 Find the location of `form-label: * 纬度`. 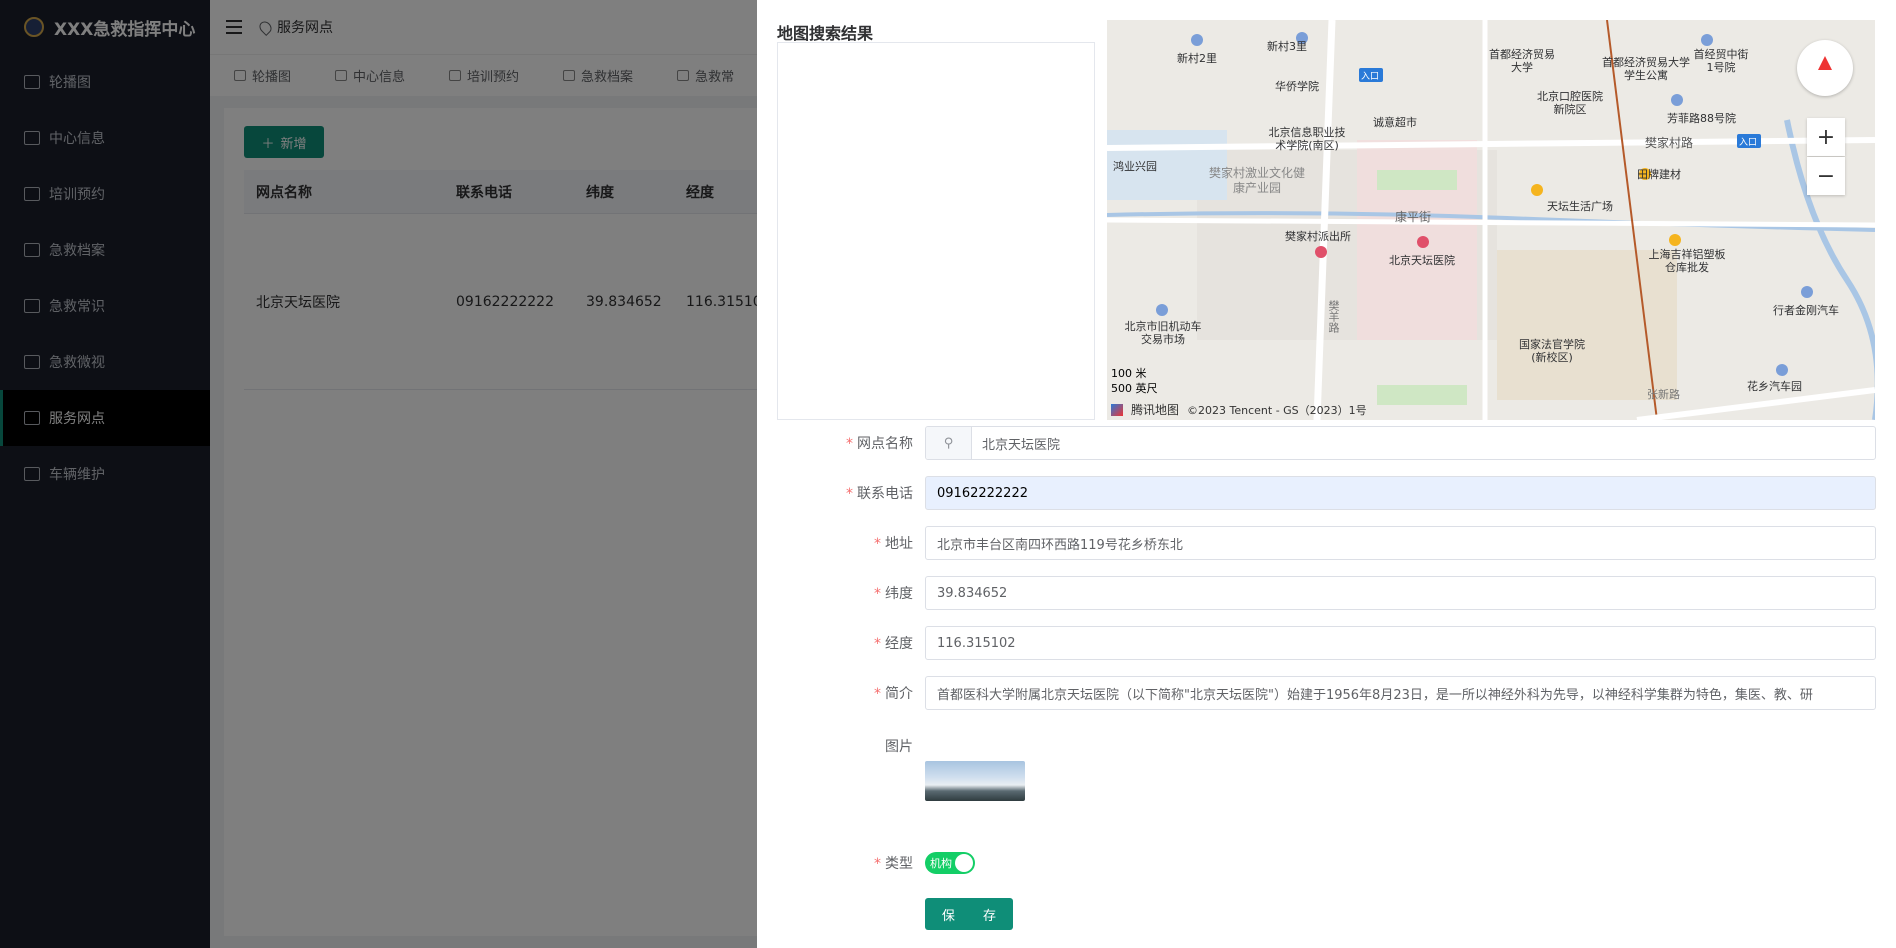

form-label: * 纬度 is located at coordinates (851, 593).